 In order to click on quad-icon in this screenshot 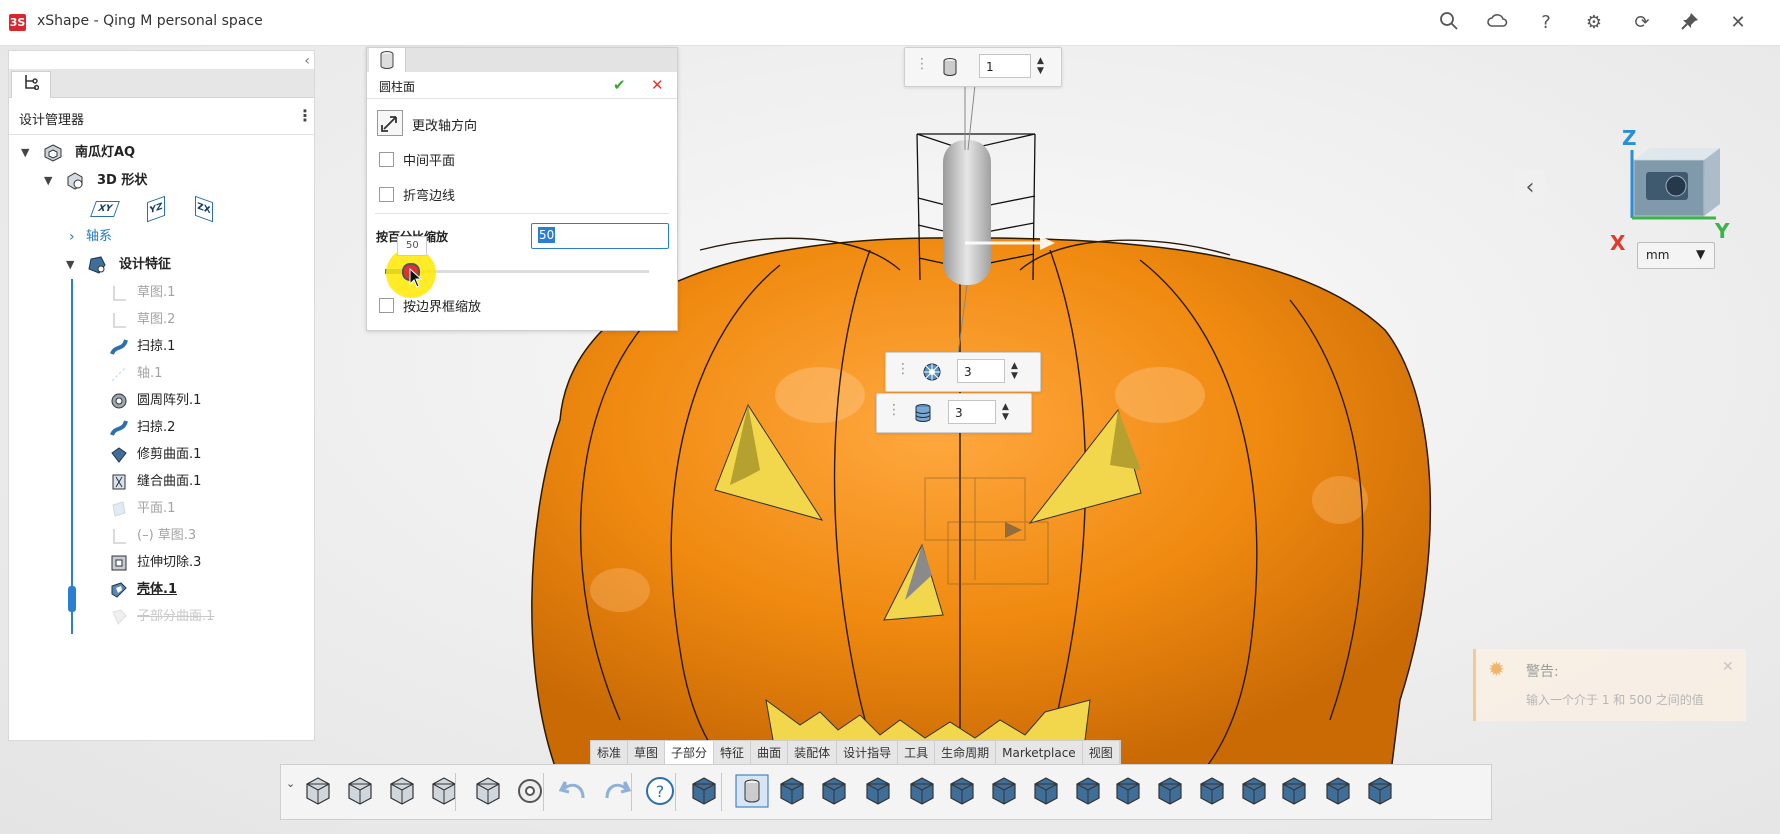, I will do `click(1004, 791)`.